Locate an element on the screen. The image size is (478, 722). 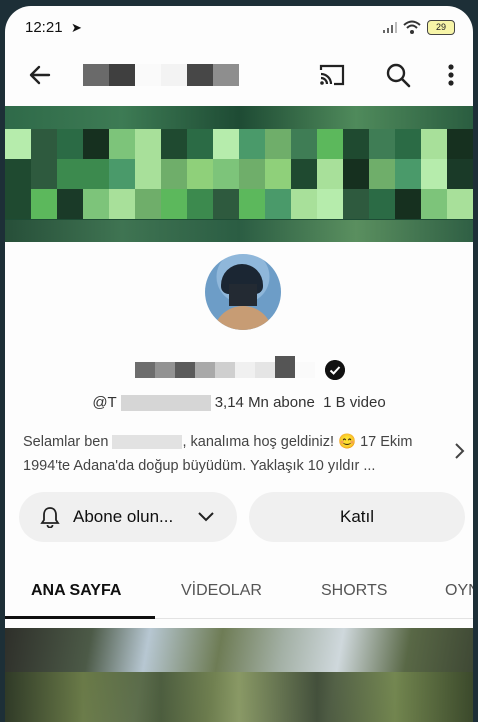
signal-icon is located at coordinates (390, 27).